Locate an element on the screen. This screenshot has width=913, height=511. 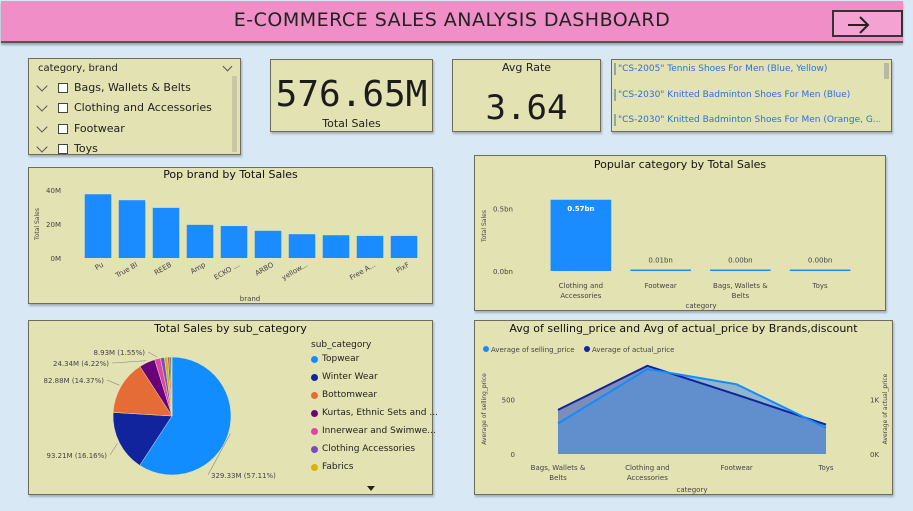
legend-scroll-down-icon is located at coordinates (371, 488).